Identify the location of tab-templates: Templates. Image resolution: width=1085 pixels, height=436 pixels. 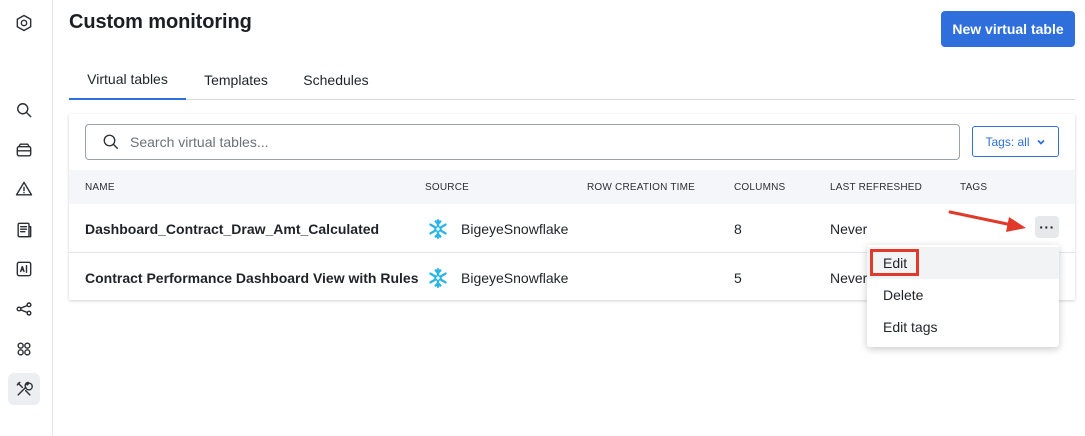
(236, 80).